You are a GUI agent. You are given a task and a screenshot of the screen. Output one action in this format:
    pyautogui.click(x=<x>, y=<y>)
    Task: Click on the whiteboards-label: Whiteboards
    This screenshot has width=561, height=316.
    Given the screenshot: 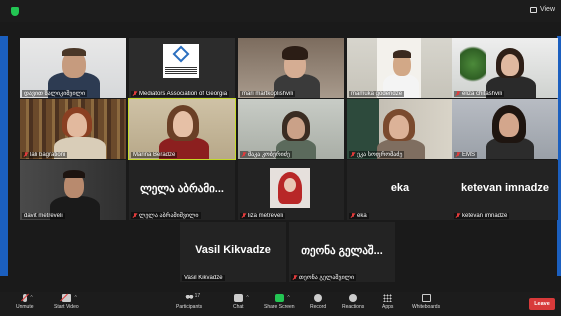 What is the action you would take?
    pyautogui.click(x=426, y=307)
    